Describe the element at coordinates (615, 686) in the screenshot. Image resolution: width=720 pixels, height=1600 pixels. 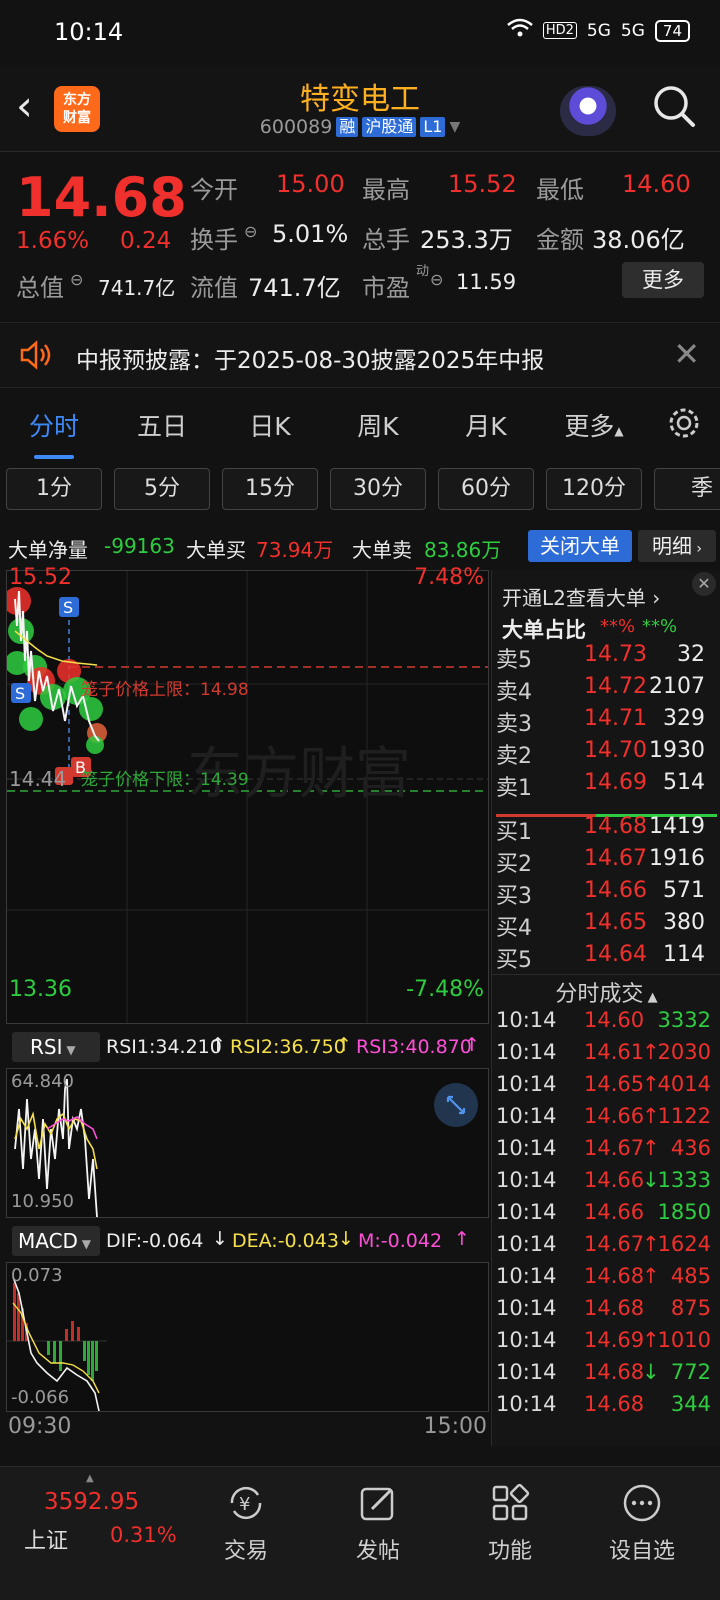
I see `order-price: 14.72` at that location.